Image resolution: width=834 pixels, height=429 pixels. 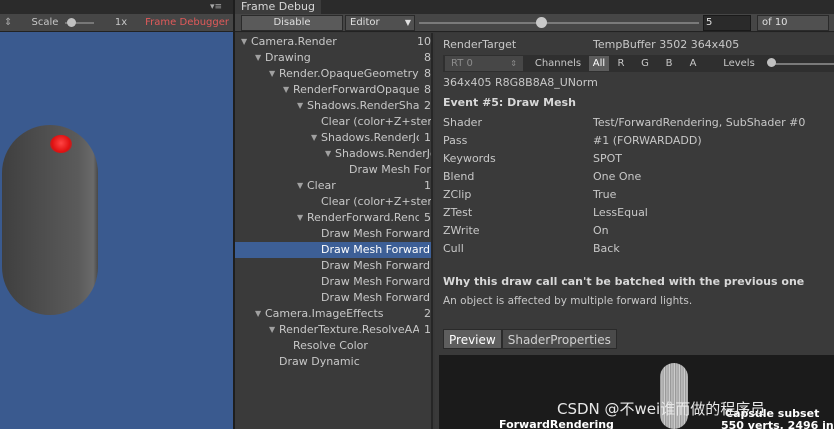 What do you see at coordinates (462, 122) in the screenshot?
I see `property-key: Shader` at bounding box center [462, 122].